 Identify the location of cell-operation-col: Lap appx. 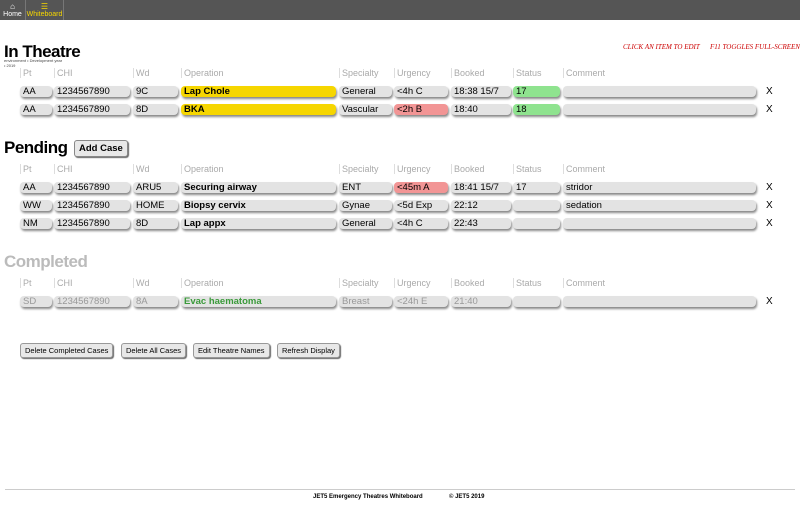
(258, 223).